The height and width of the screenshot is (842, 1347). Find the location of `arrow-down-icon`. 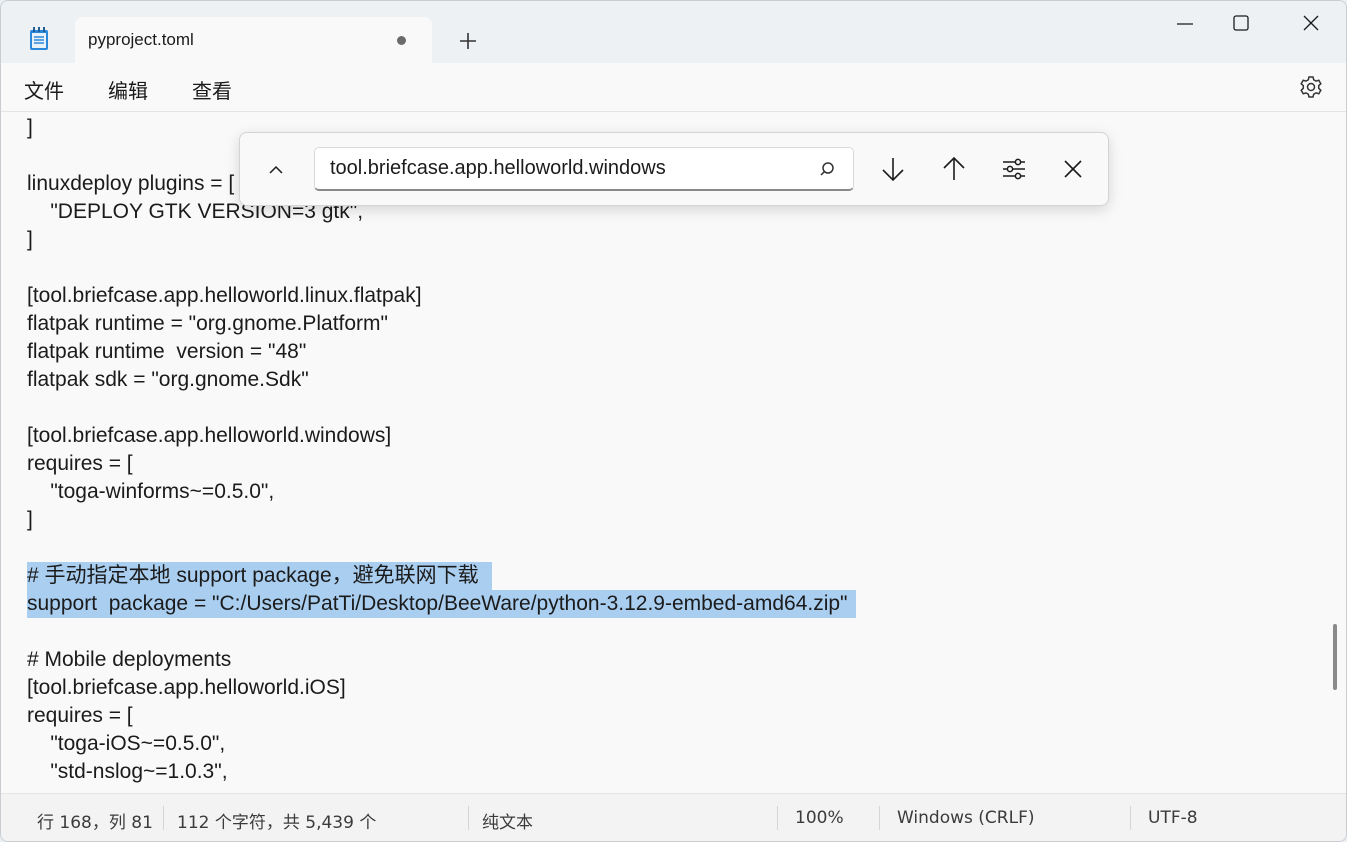

arrow-down-icon is located at coordinates (893, 170).